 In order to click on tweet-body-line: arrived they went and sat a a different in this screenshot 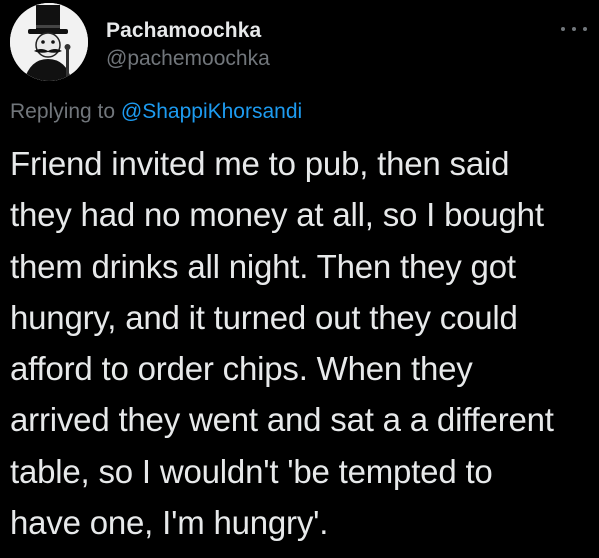, I will do `click(282, 420)`.